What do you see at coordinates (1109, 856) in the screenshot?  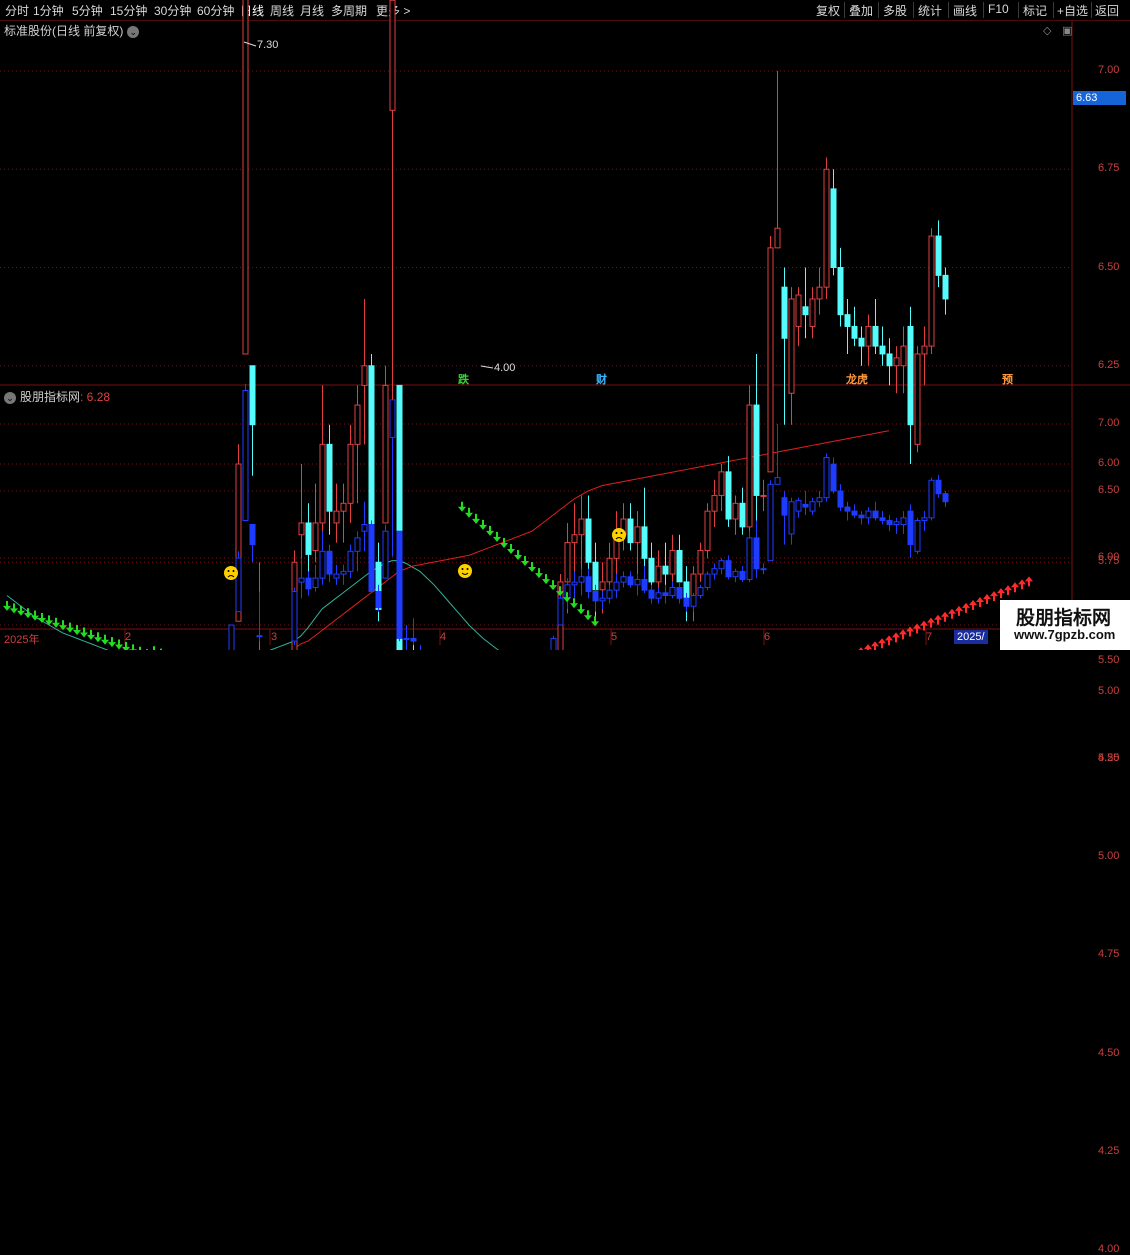 I see `y-tick-label: 5.00` at bounding box center [1109, 856].